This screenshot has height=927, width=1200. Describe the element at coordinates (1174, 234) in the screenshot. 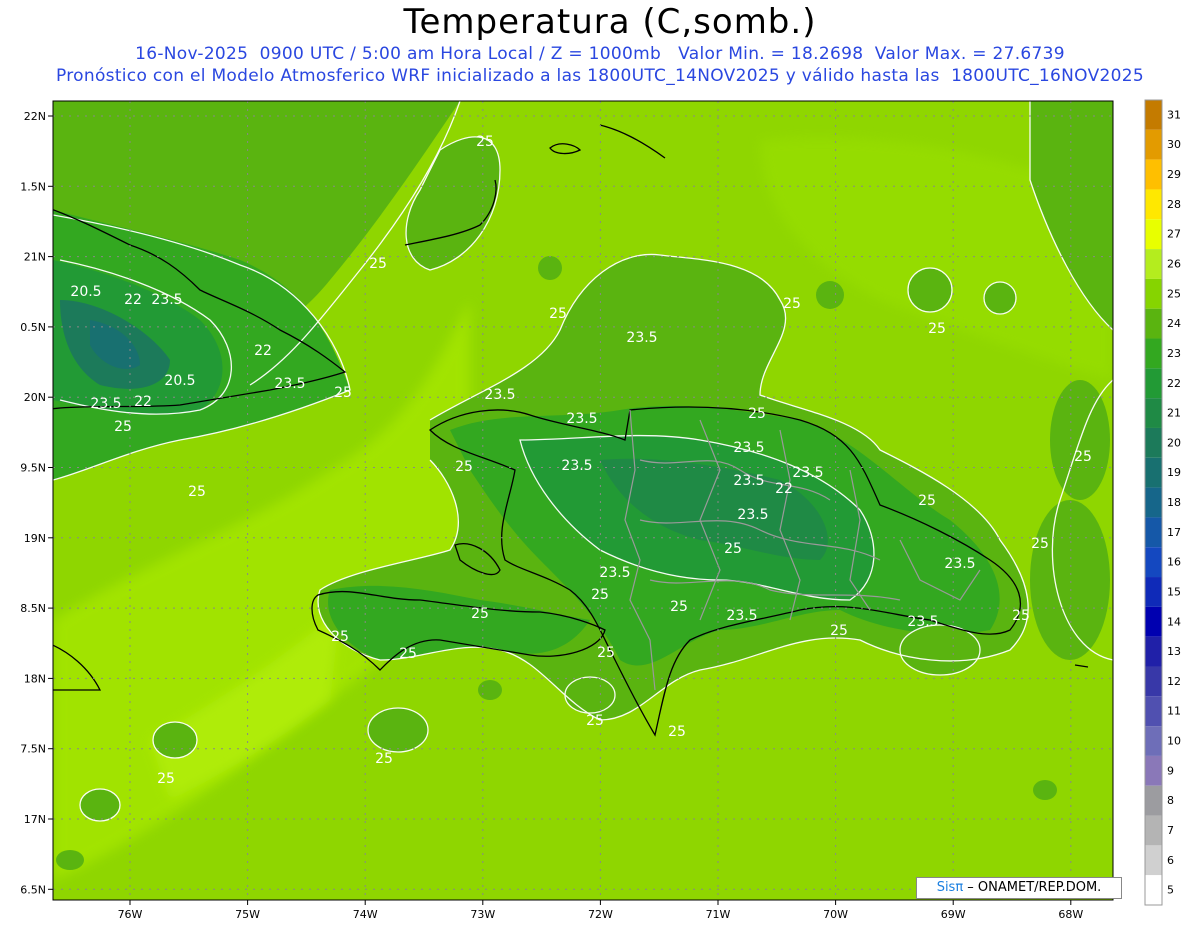

I see `colorbar-label: 27` at that location.